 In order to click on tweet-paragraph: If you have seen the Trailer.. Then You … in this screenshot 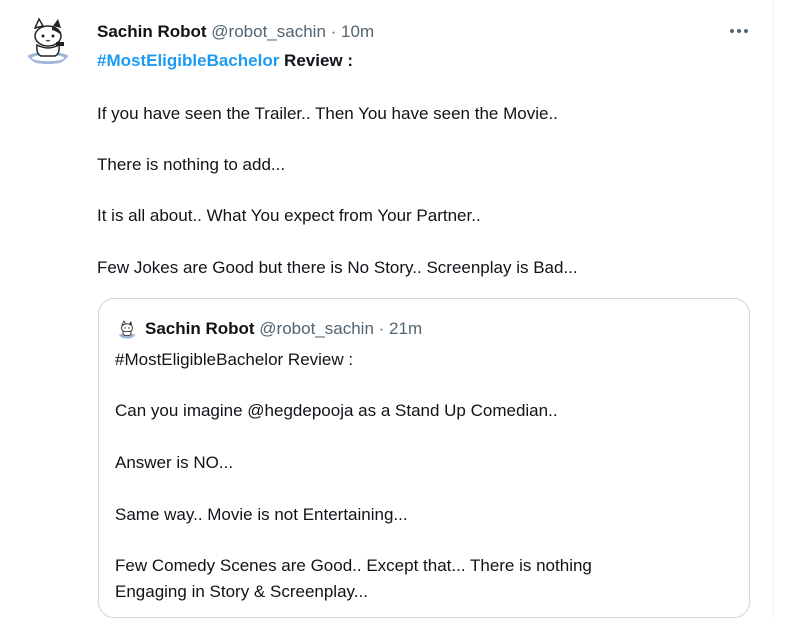, I will do `click(327, 113)`.